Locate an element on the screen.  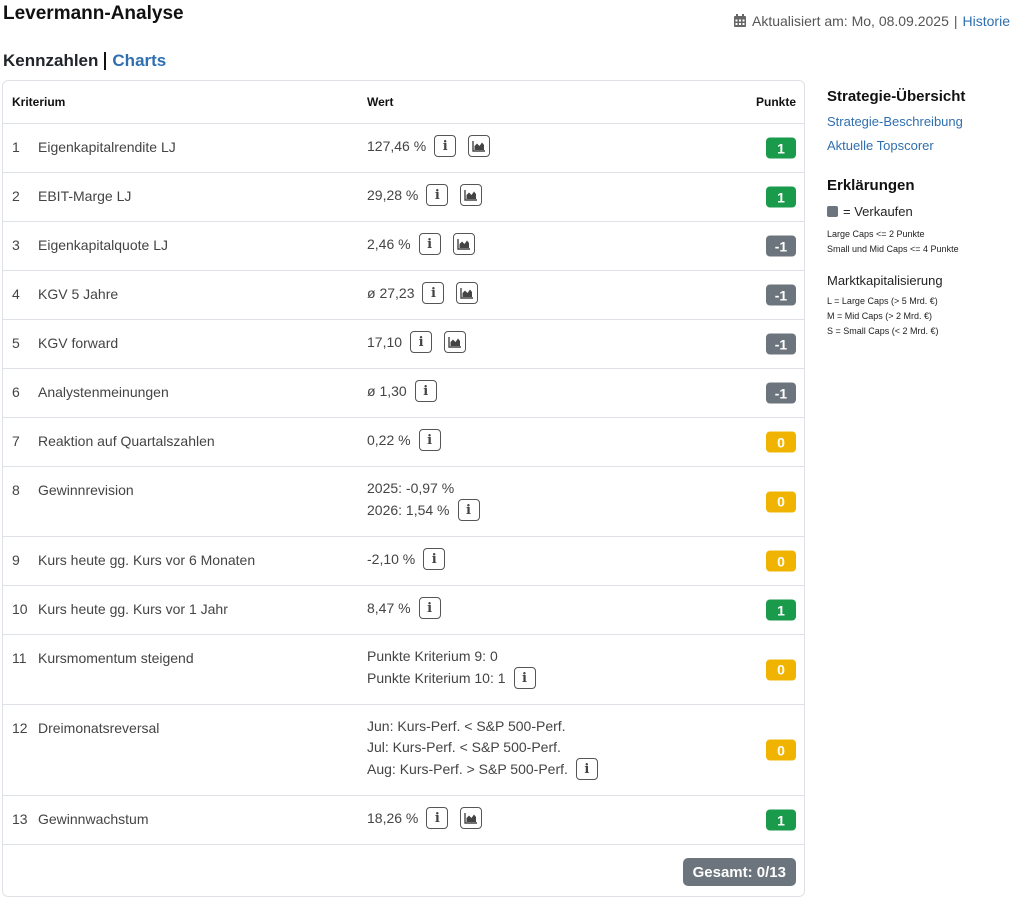
criterion-label: Kursmomentum steigend is located at coordinates (116, 658).